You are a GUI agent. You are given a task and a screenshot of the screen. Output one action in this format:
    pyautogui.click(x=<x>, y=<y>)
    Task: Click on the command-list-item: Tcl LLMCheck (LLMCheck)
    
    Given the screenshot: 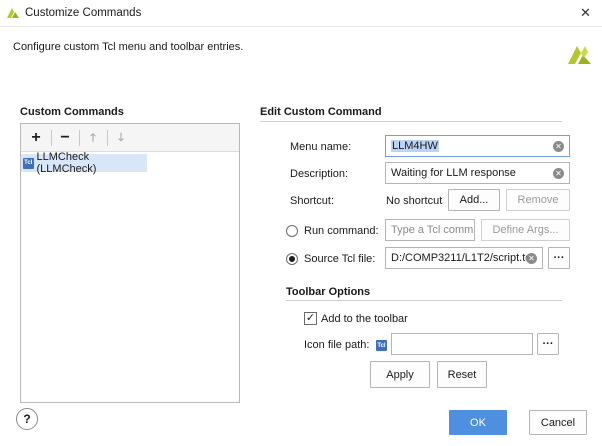 What is the action you would take?
    pyautogui.click(x=84, y=163)
    